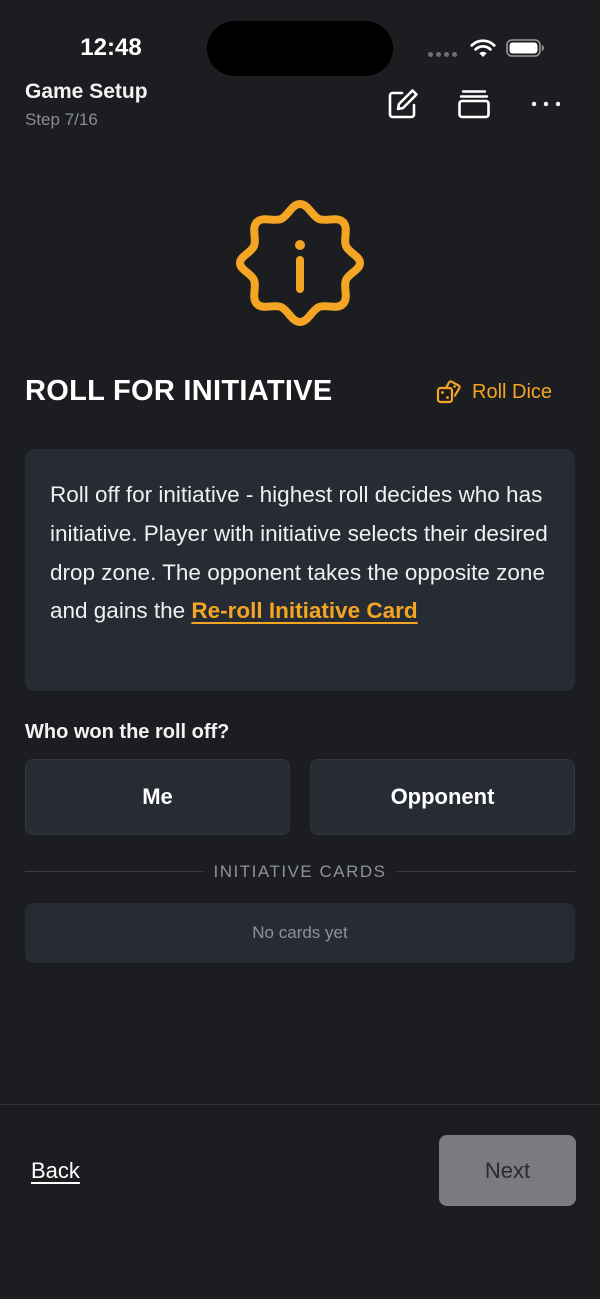 The image size is (600, 1299). Describe the element at coordinates (444, 55) in the screenshot. I see `signal-dots-icon` at that location.